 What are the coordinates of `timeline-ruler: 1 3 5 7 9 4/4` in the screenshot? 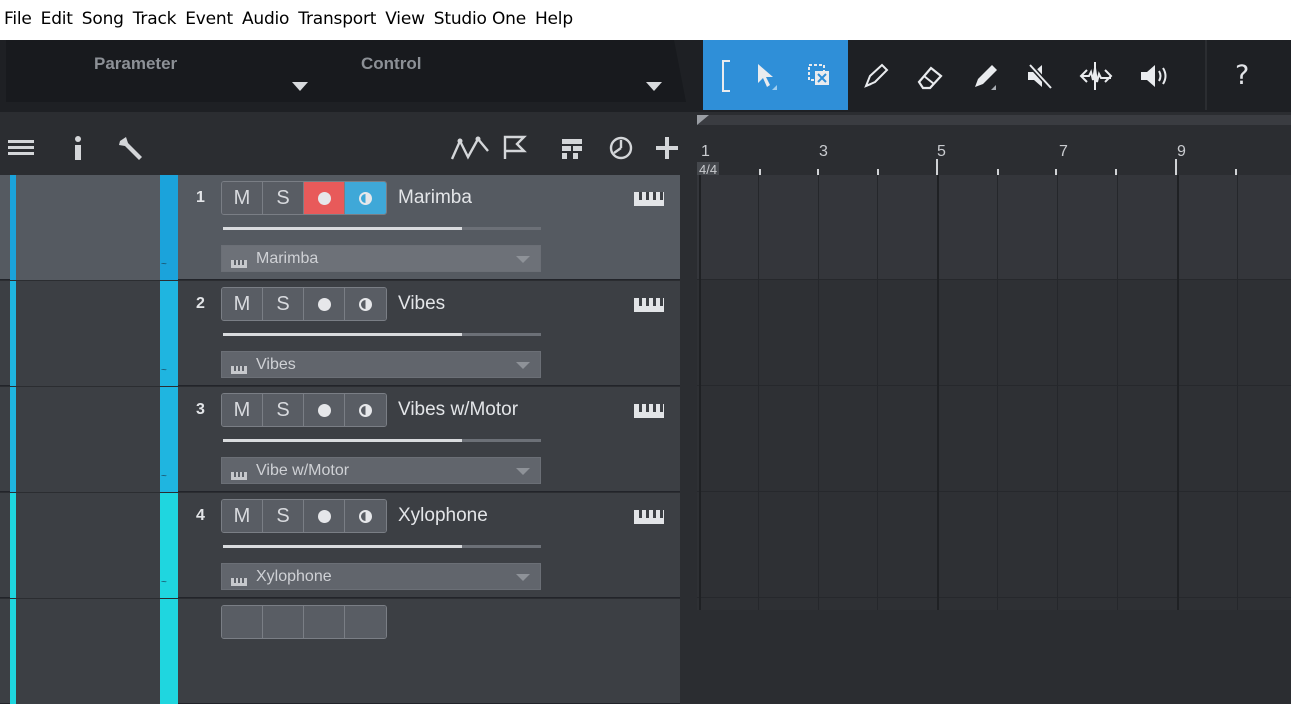 It's located at (994, 146).